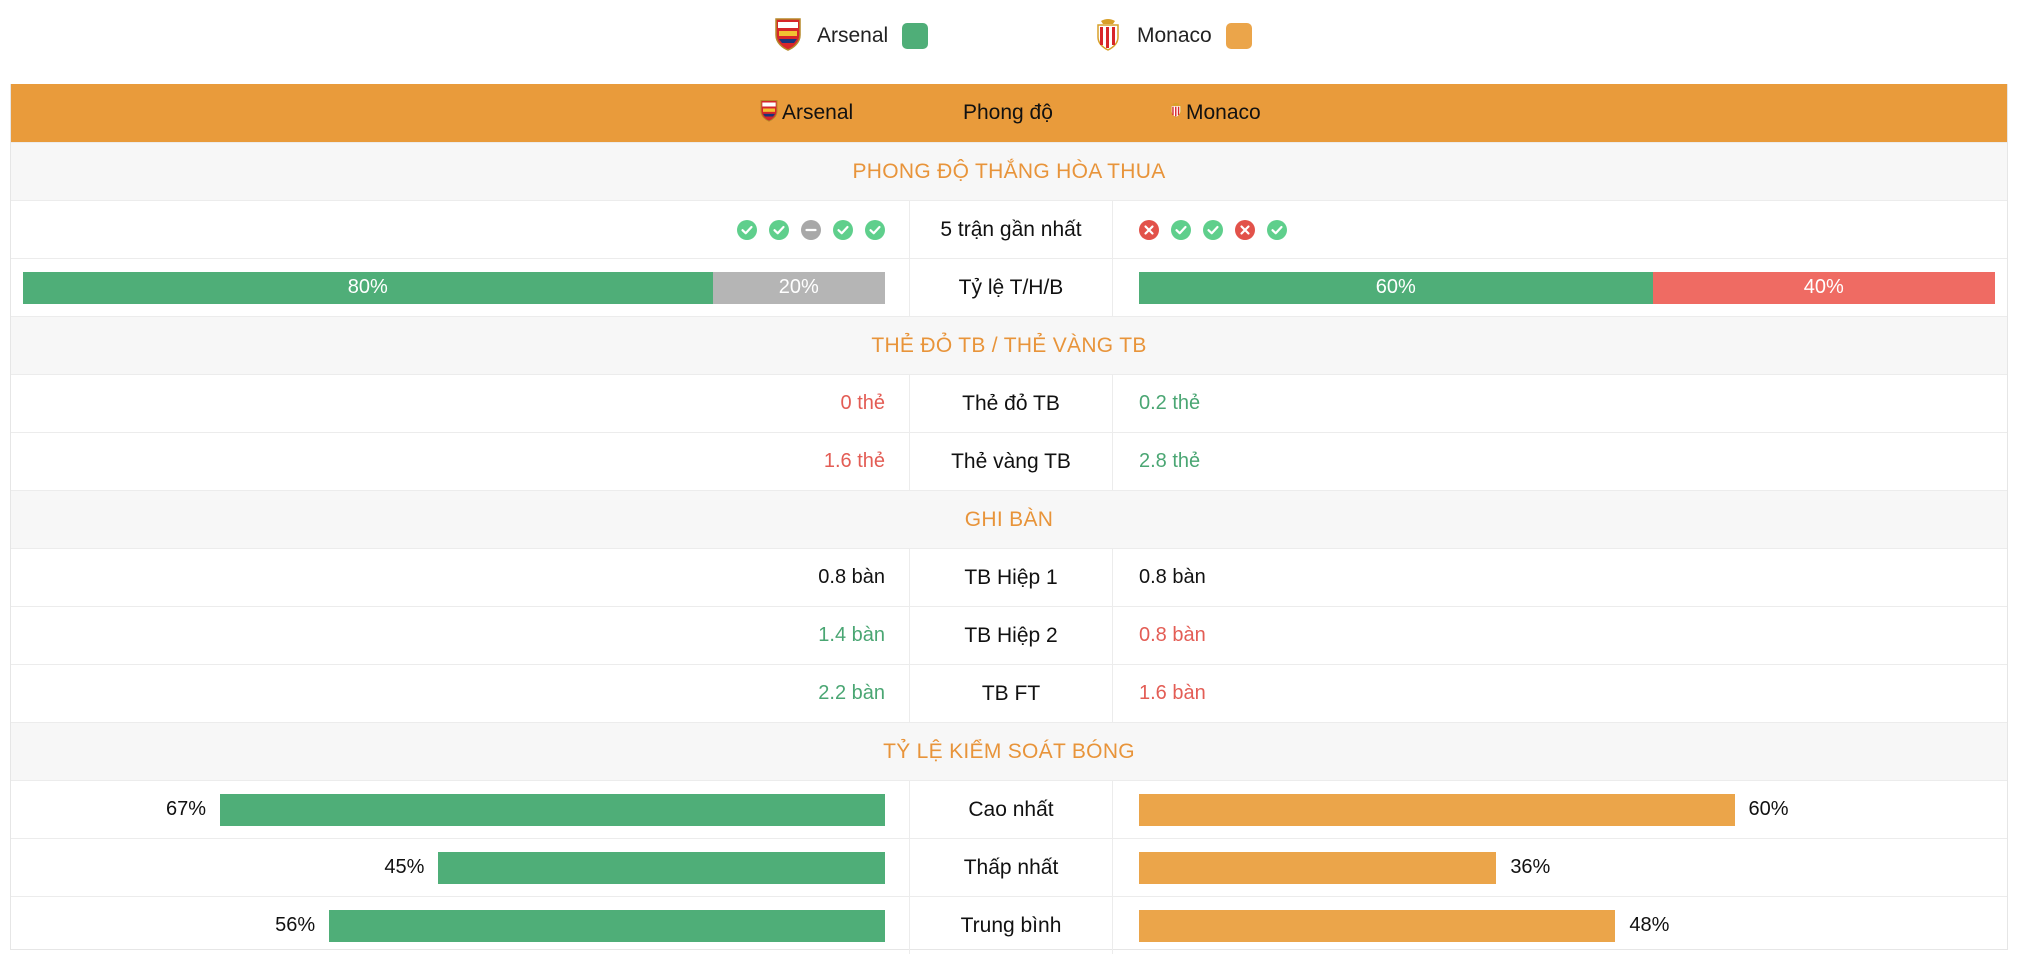  I want to click on away-ratio-bar: 60% 40%, so click(1567, 287).